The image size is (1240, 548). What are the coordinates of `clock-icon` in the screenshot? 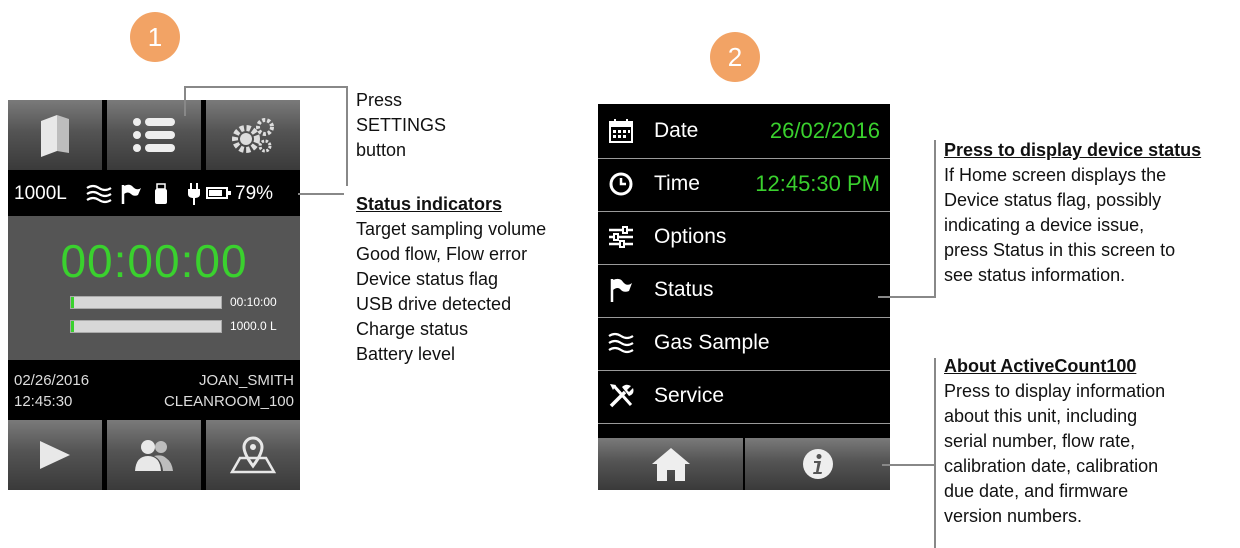 It's located at (621, 184).